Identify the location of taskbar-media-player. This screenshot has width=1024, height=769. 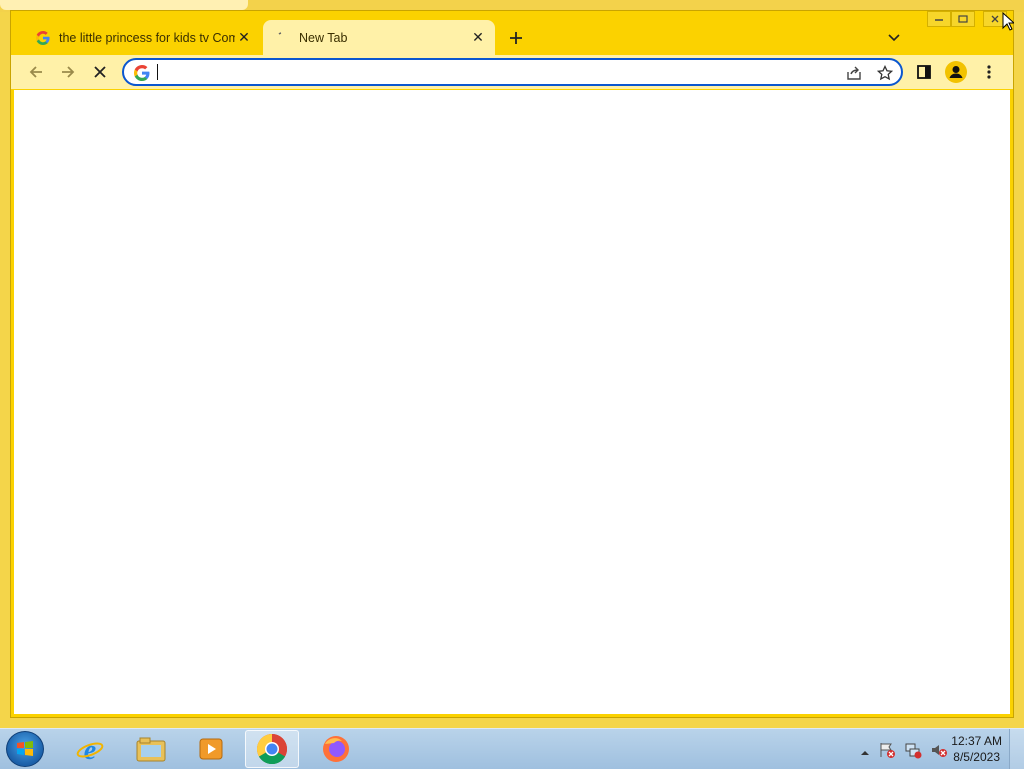
(211, 749).